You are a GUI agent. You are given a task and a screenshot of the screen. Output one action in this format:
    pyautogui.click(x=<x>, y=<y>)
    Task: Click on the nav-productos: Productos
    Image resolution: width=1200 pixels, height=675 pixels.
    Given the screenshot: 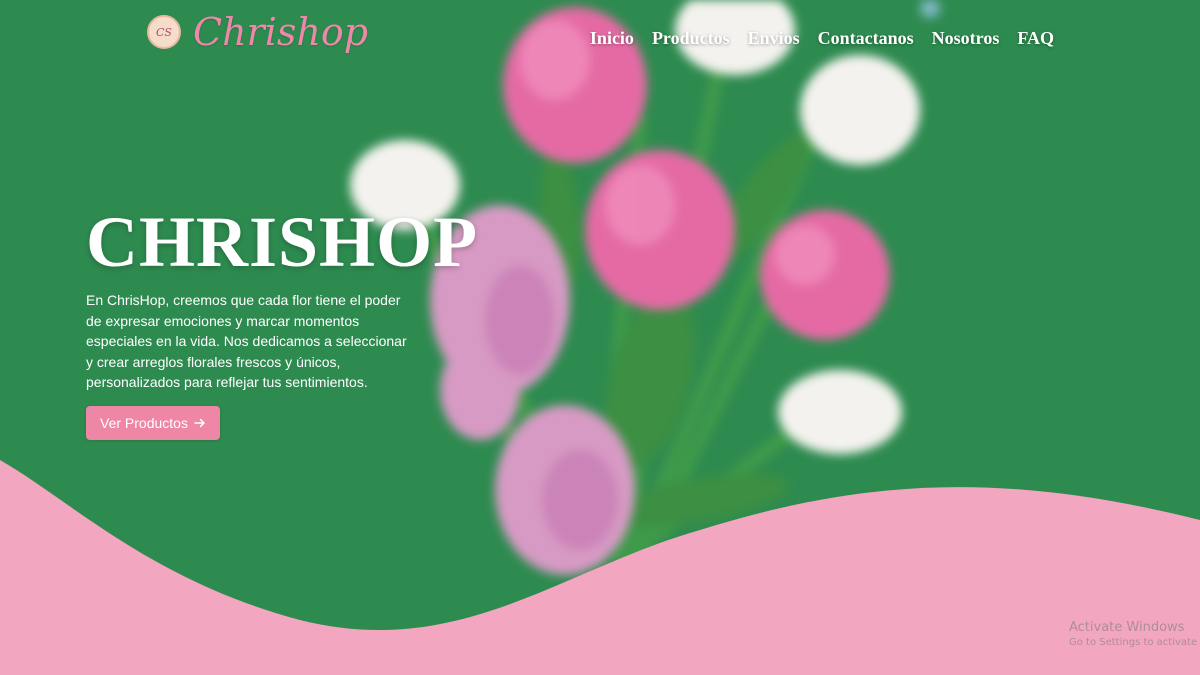 What is the action you would take?
    pyautogui.click(x=691, y=38)
    